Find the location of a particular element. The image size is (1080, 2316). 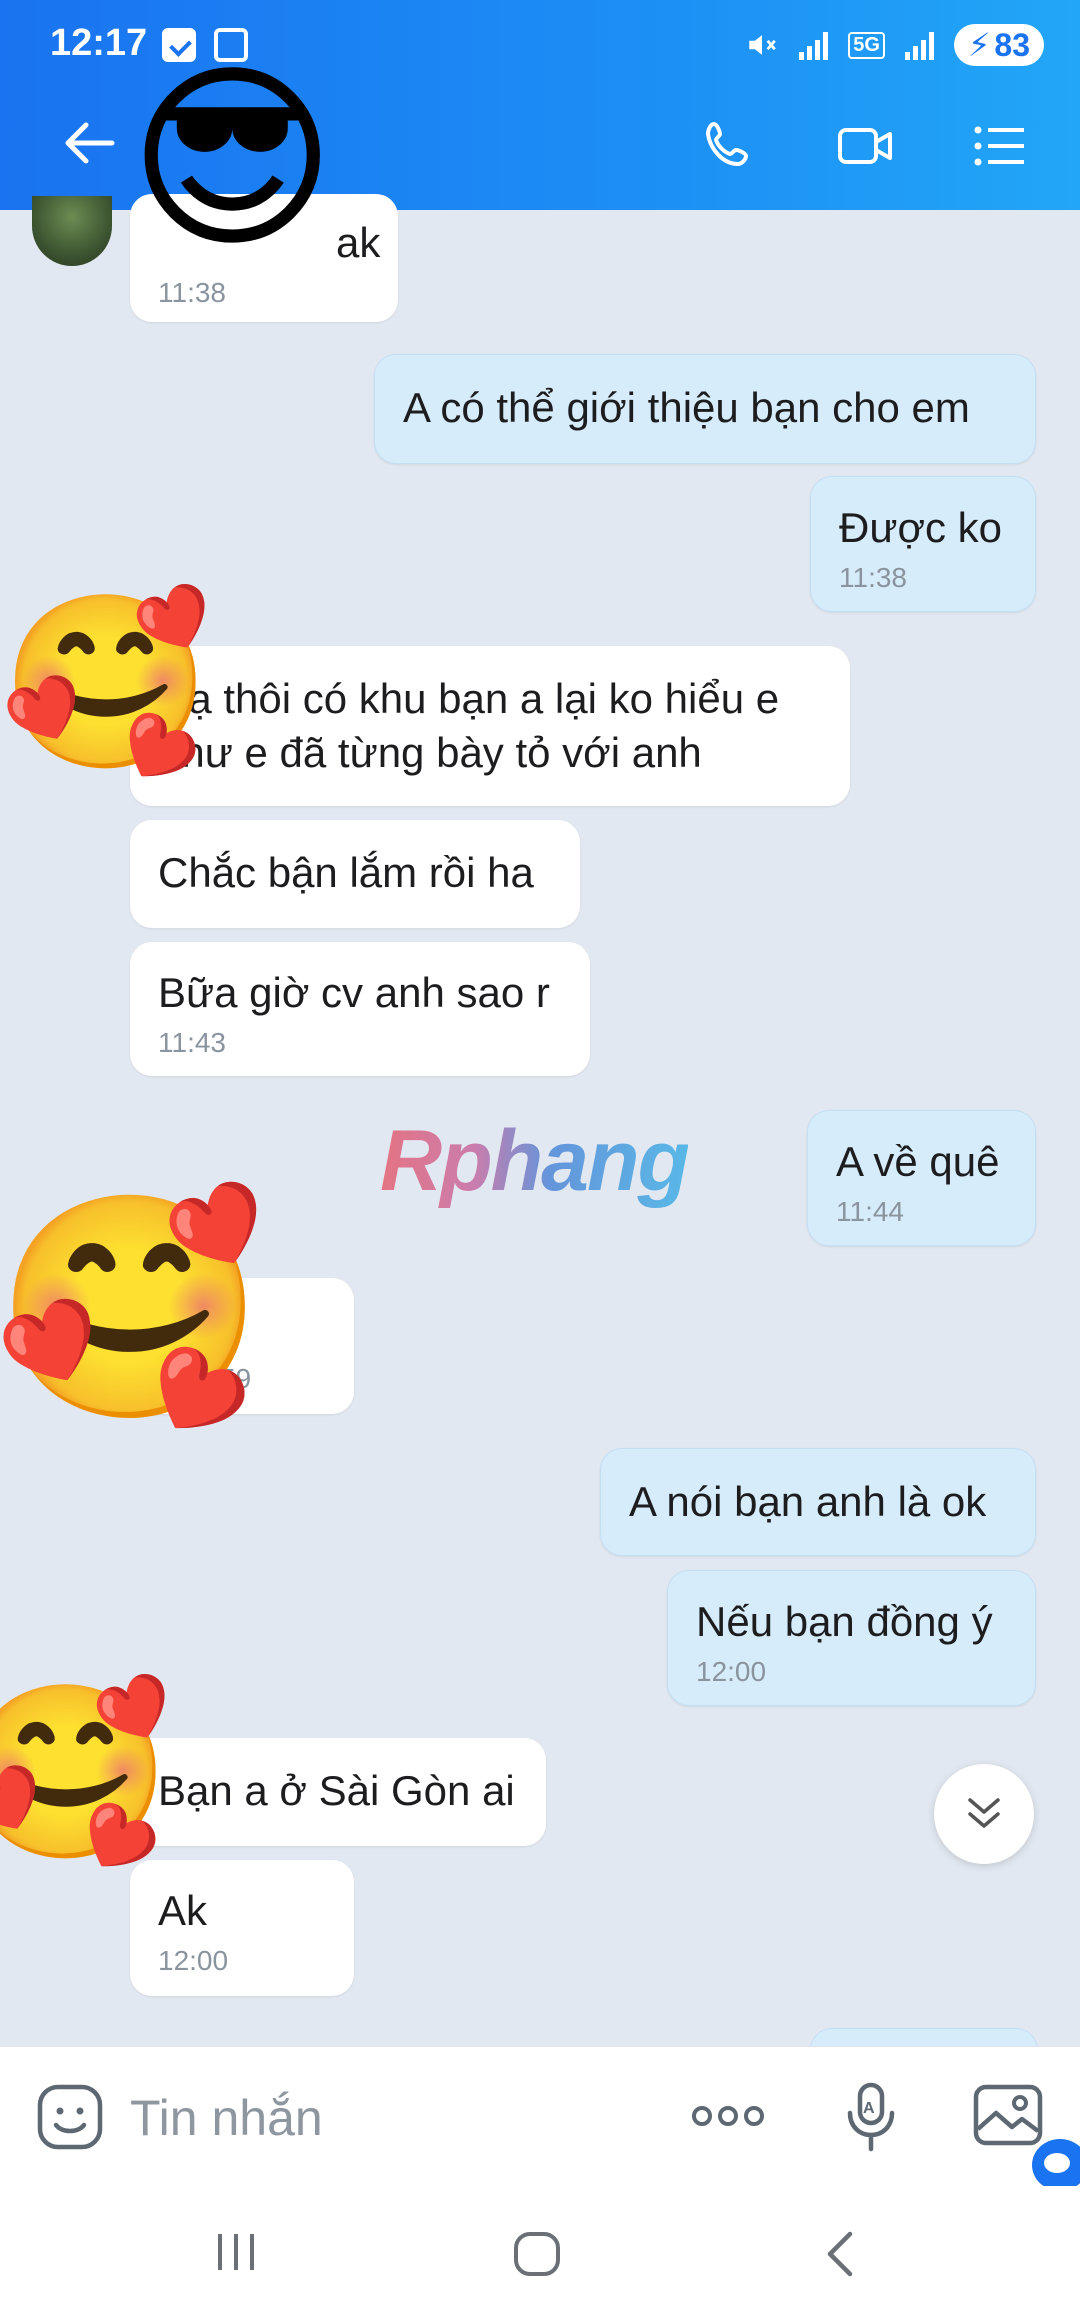

message-text: Ak is located at coordinates (183, 1910).